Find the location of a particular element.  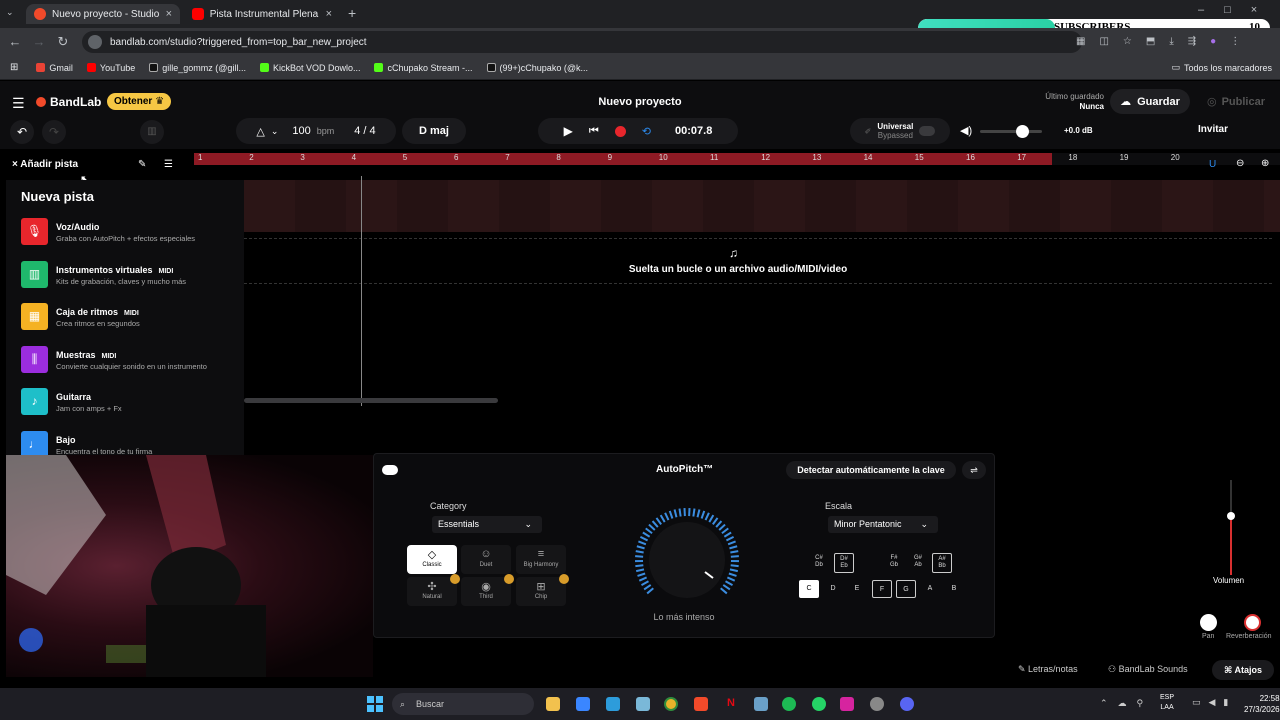

undo-icon: ↶ is located at coordinates (22, 132).